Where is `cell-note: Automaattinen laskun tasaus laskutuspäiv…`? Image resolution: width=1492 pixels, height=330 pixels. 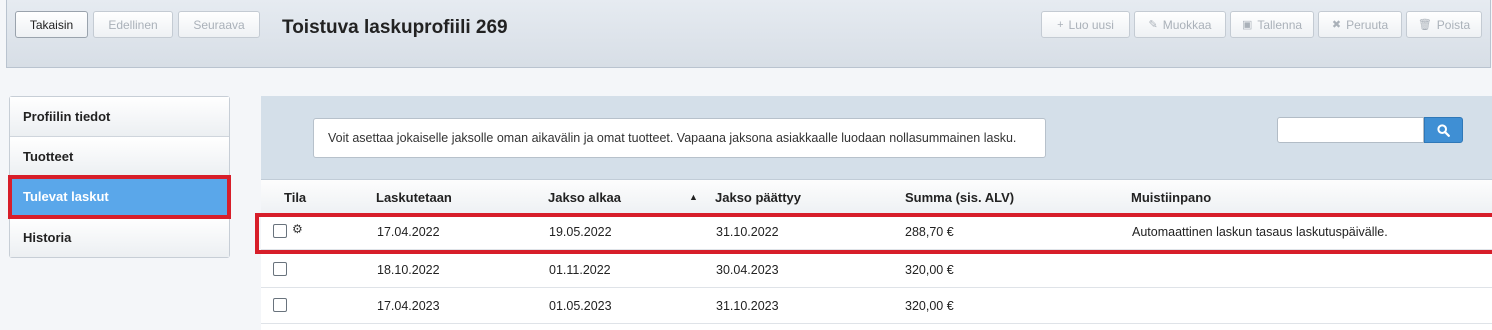 cell-note: Automaattinen laskun tasaus laskutuspäiv… is located at coordinates (1260, 232).